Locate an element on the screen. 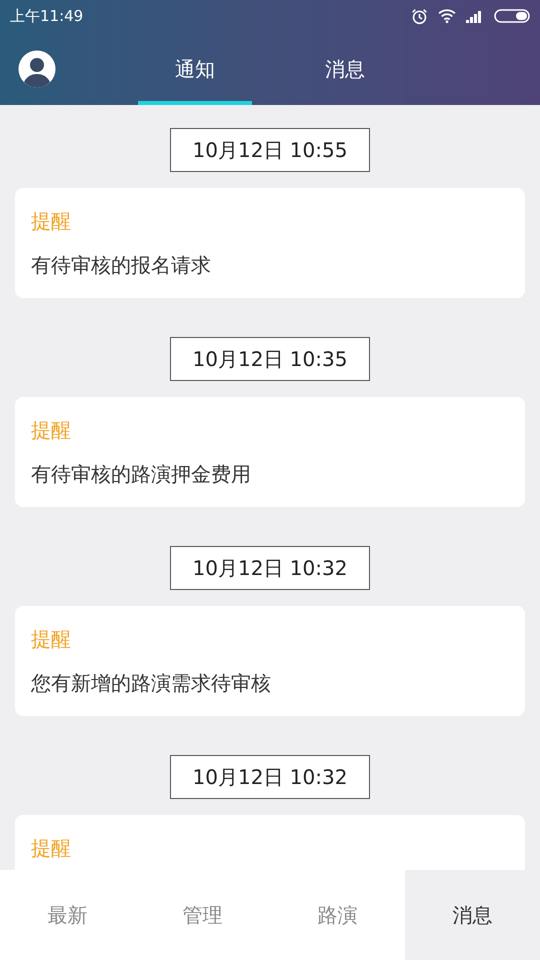 This screenshot has height=960, width=540. status-time: 上午11:49 is located at coordinates (47, 16).